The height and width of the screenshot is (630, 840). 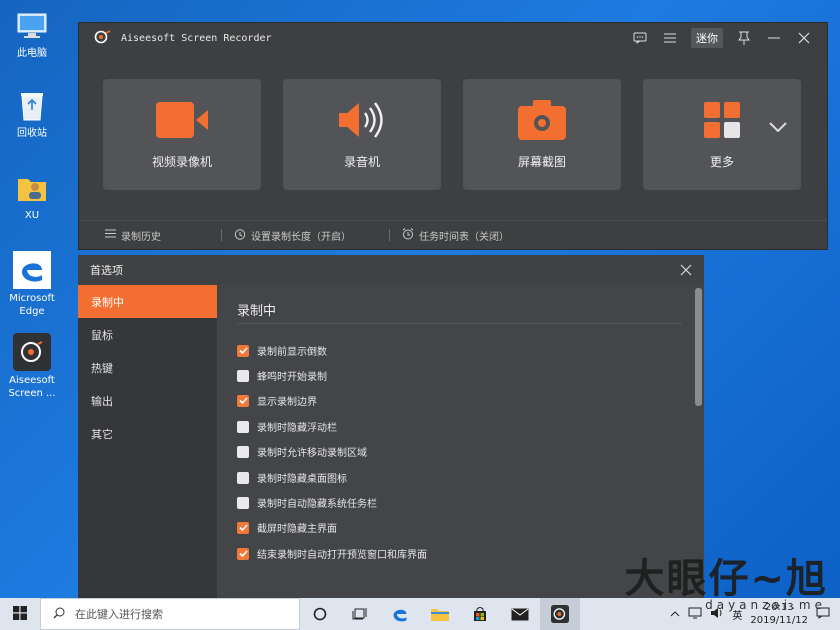 I want to click on screenshot-tile: 屏幕截图, so click(x=542, y=134).